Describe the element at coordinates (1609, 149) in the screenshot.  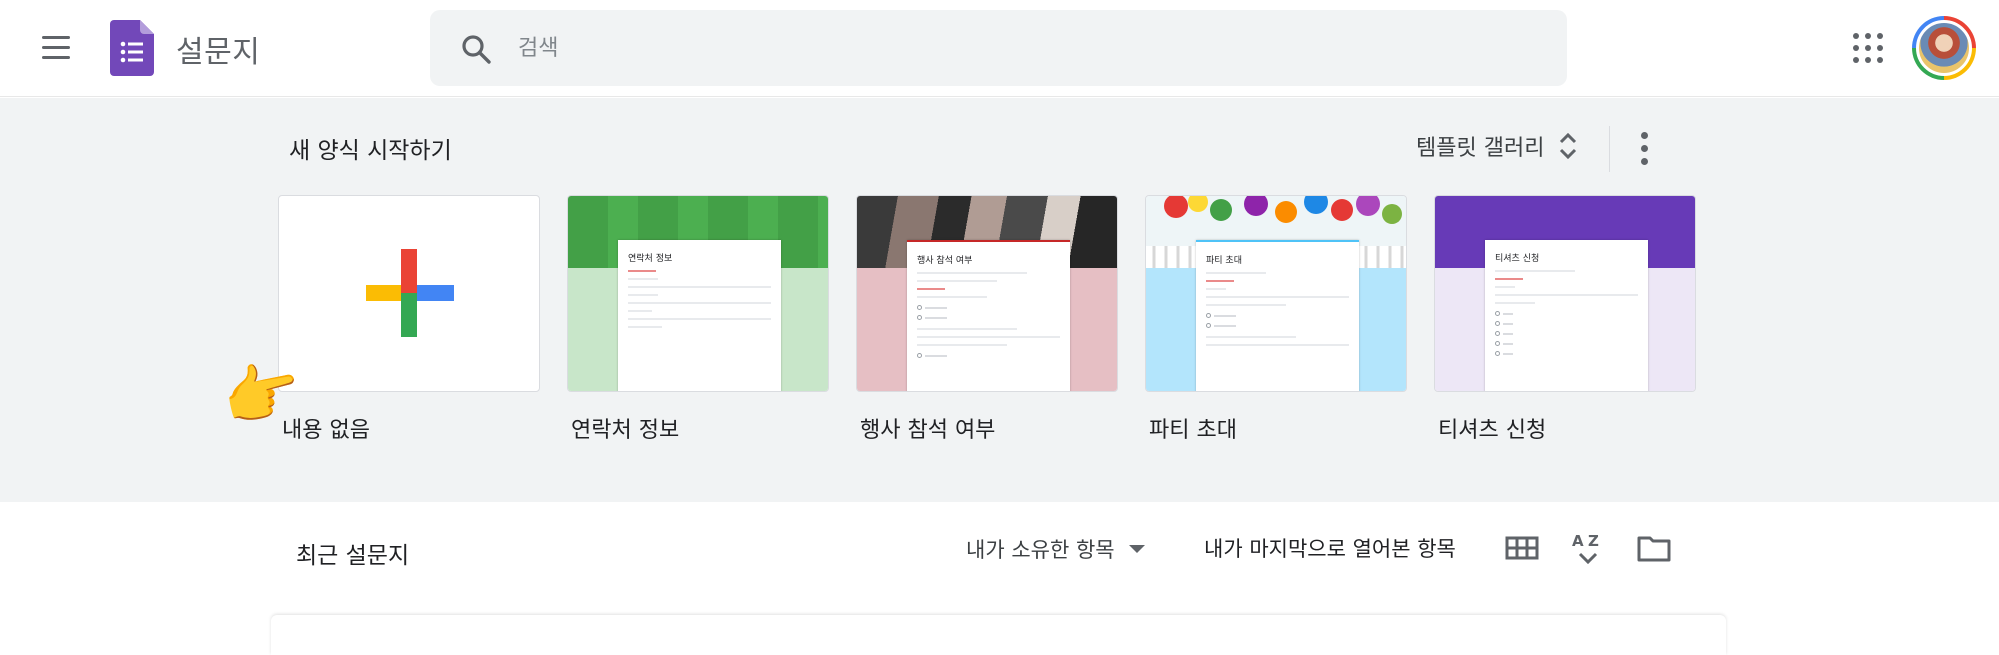
I see `toolbar-divider` at that location.